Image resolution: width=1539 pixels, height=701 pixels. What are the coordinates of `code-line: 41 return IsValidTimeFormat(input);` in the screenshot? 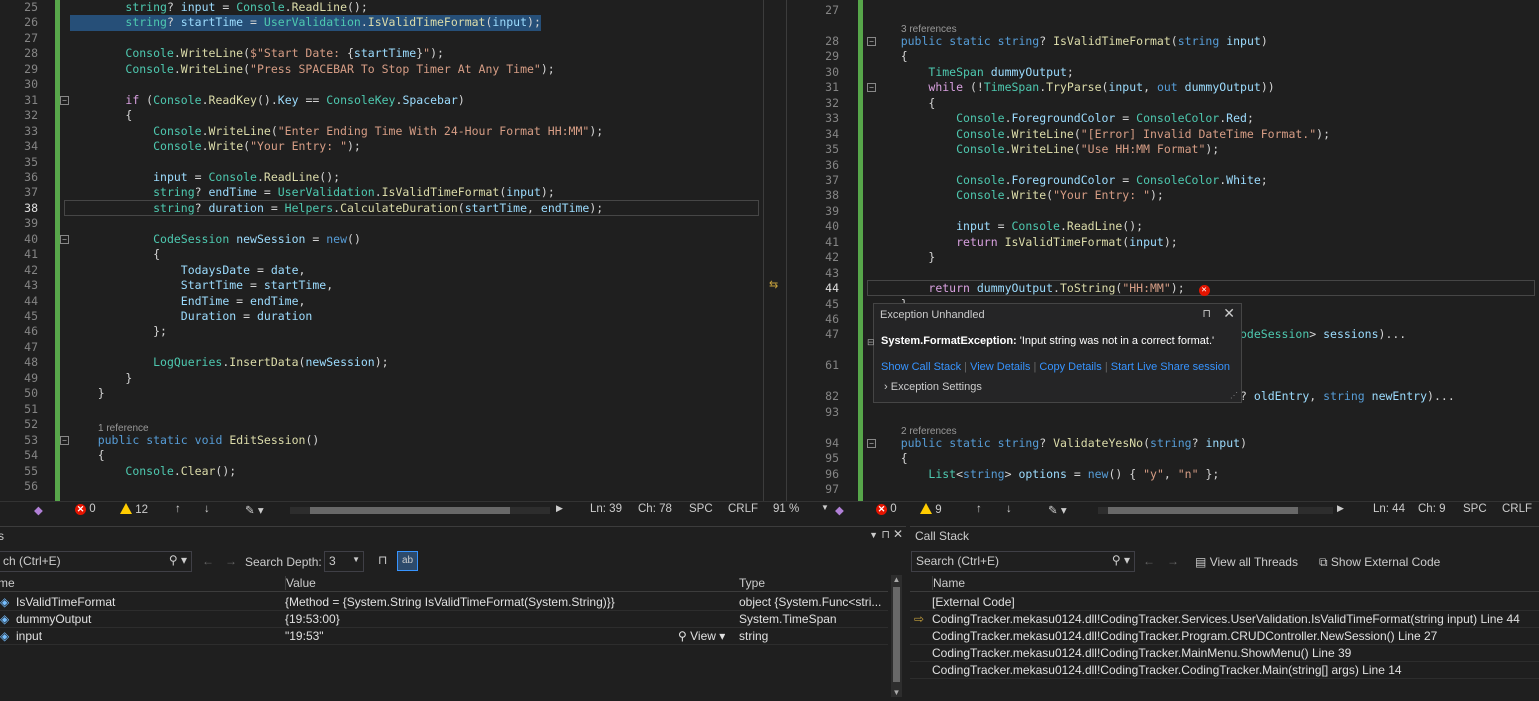 It's located at (1163, 243).